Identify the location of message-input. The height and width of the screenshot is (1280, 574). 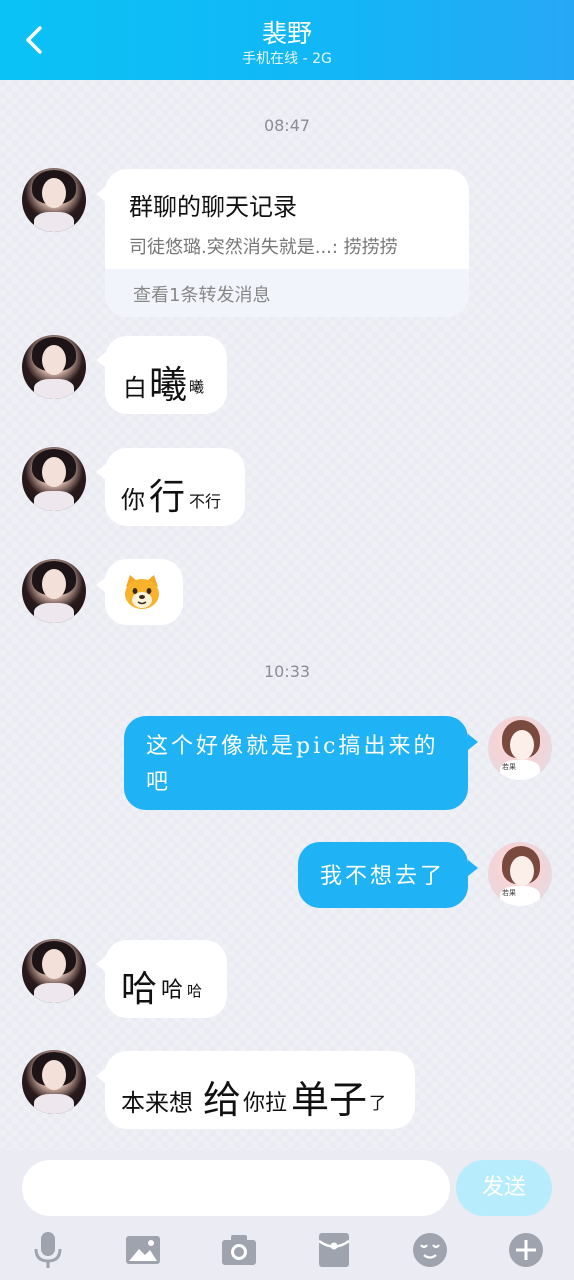
(236, 1188).